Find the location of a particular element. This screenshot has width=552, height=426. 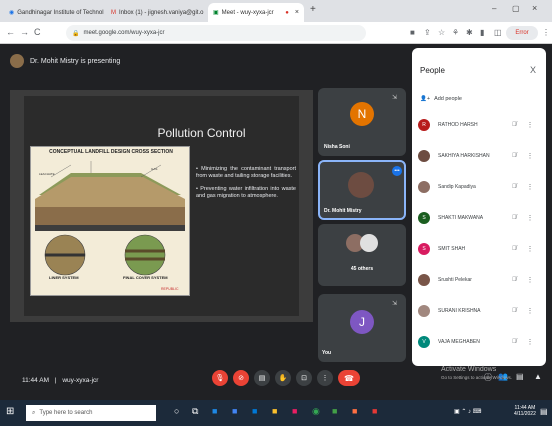

task-view-icon: ⧉ is located at coordinates (195, 411).